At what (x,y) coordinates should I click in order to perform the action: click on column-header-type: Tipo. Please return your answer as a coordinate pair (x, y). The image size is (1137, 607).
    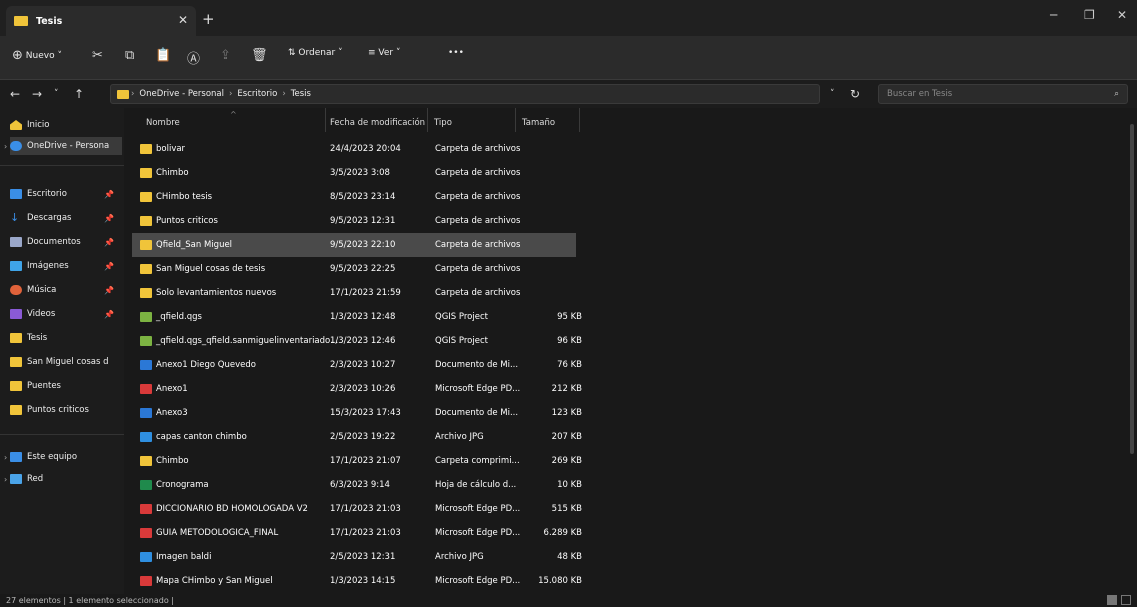
    Looking at the image, I should click on (472, 120).